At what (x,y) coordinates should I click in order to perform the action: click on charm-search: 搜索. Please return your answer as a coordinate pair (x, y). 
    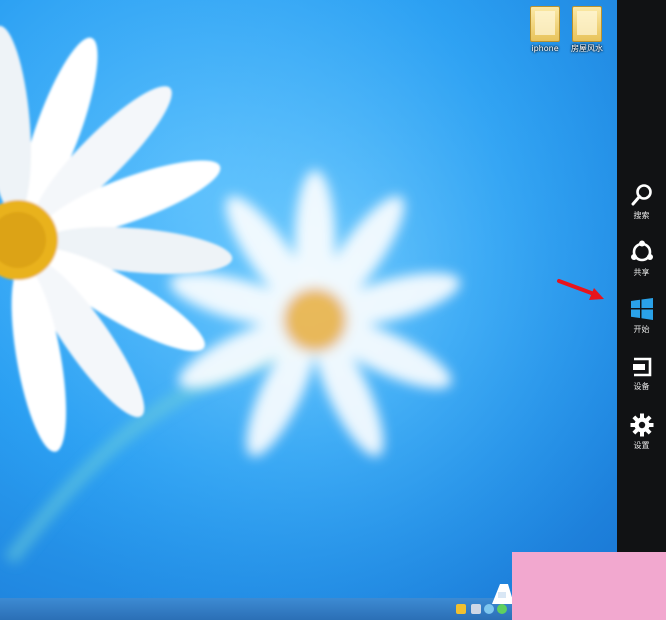
    Looking at the image, I should click on (641, 202).